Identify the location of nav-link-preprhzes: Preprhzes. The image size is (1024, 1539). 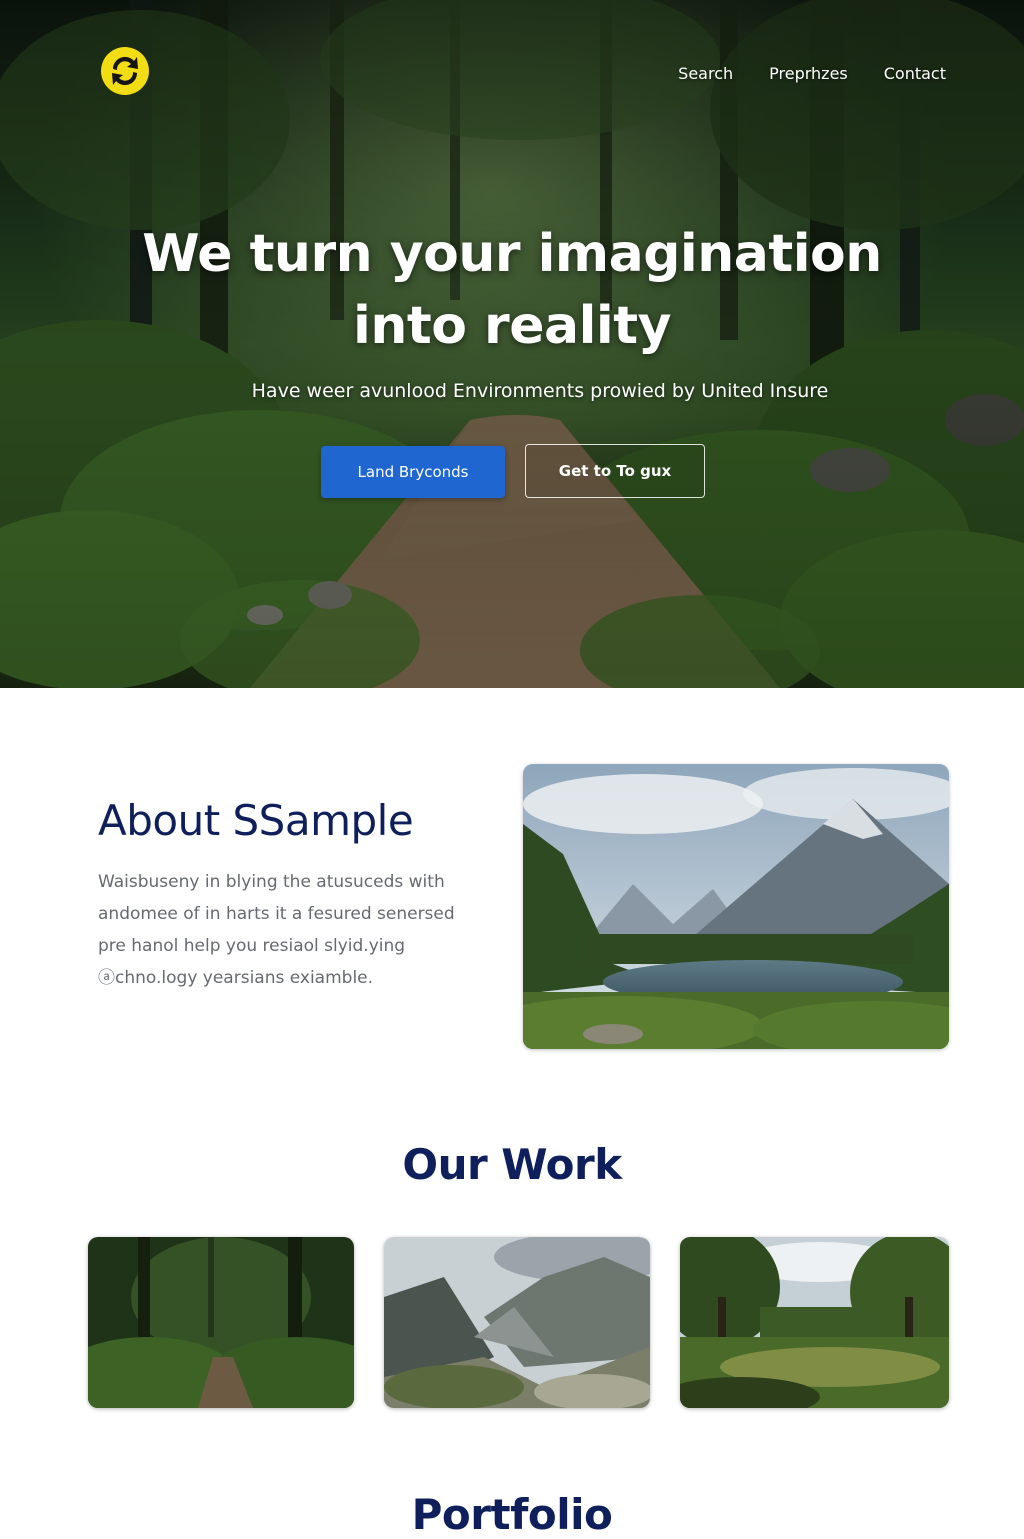
(808, 73).